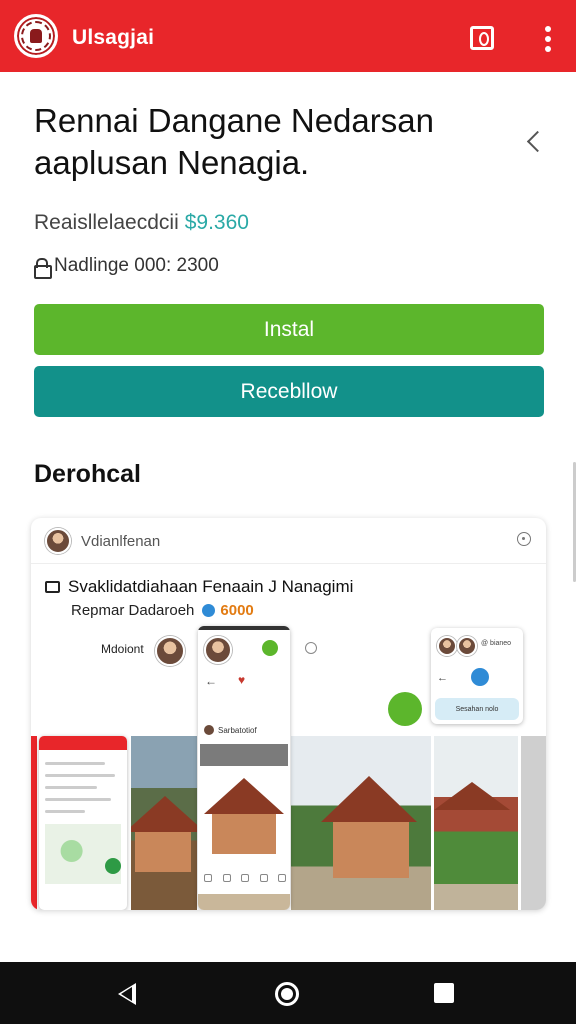 Image resolution: width=576 pixels, height=1024 pixels. Describe the element at coordinates (83, 823) in the screenshot. I see `screenshot-map` at that location.